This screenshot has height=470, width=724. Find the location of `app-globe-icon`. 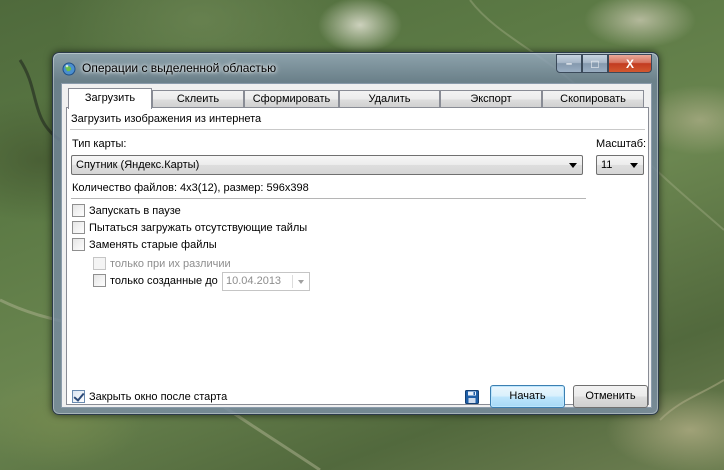

app-globe-icon is located at coordinates (69, 69).